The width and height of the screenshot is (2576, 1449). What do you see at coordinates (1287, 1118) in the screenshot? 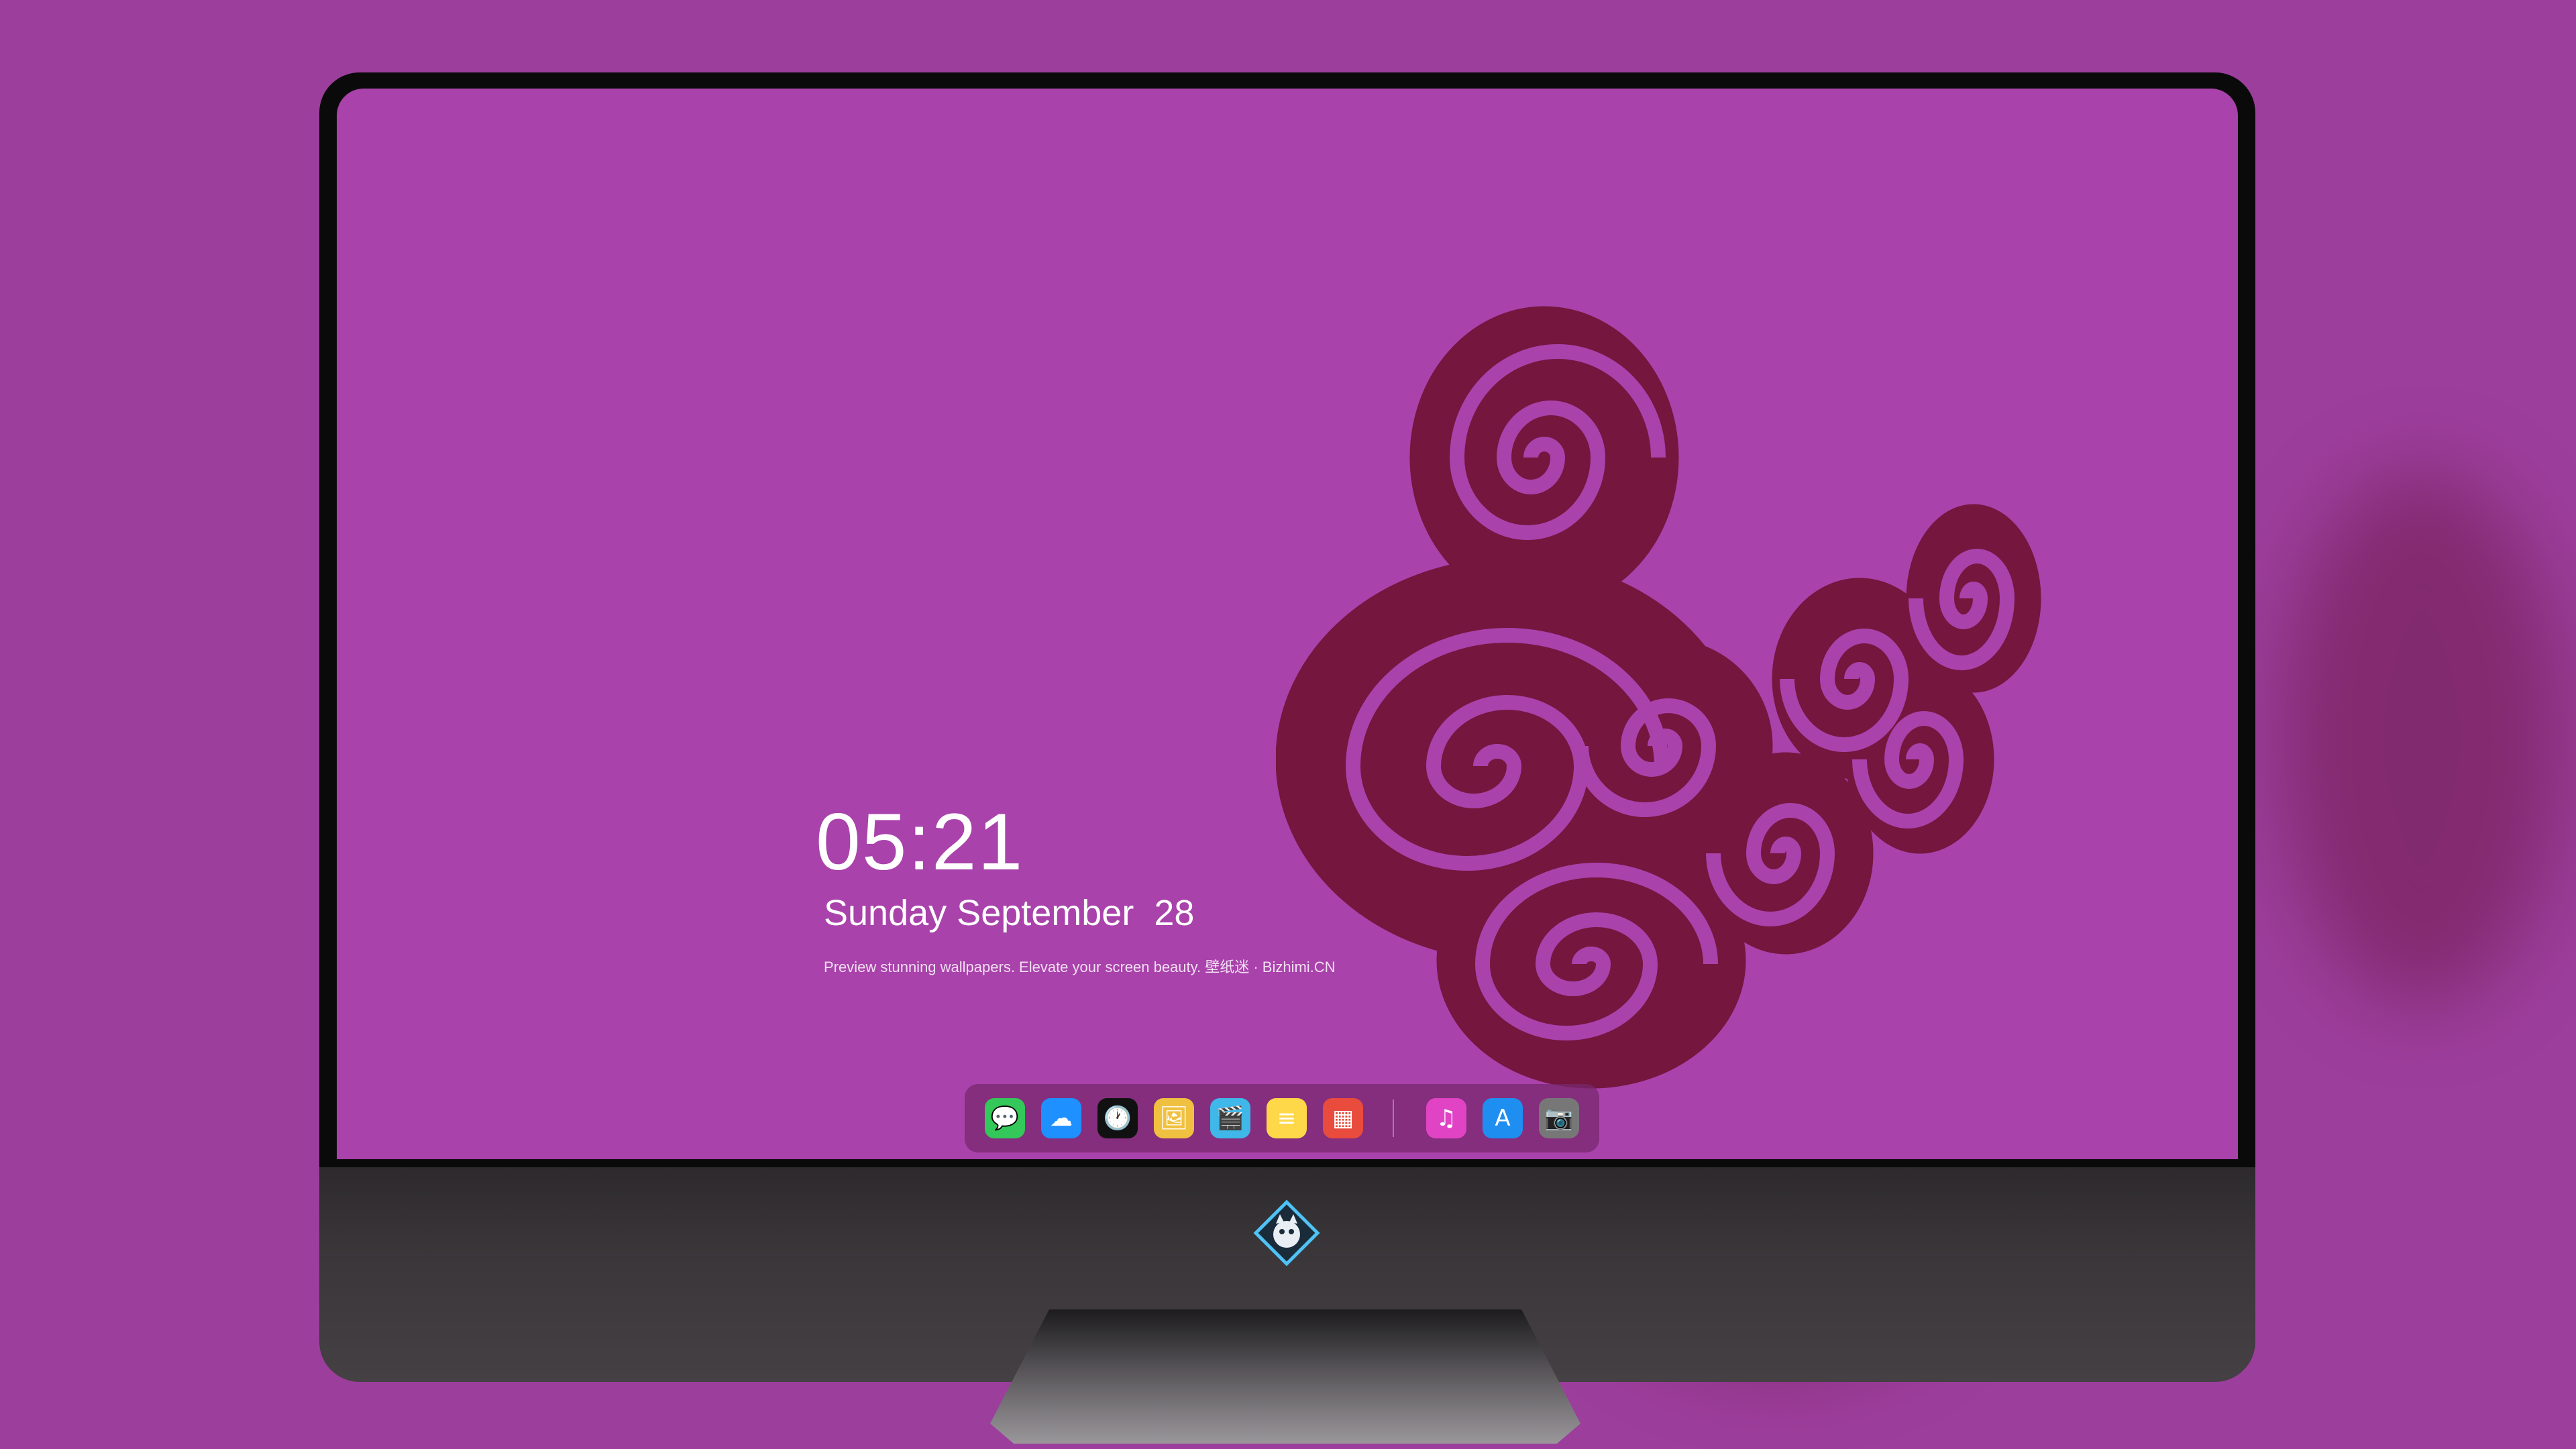
I see `notes-icon: ≡` at bounding box center [1287, 1118].